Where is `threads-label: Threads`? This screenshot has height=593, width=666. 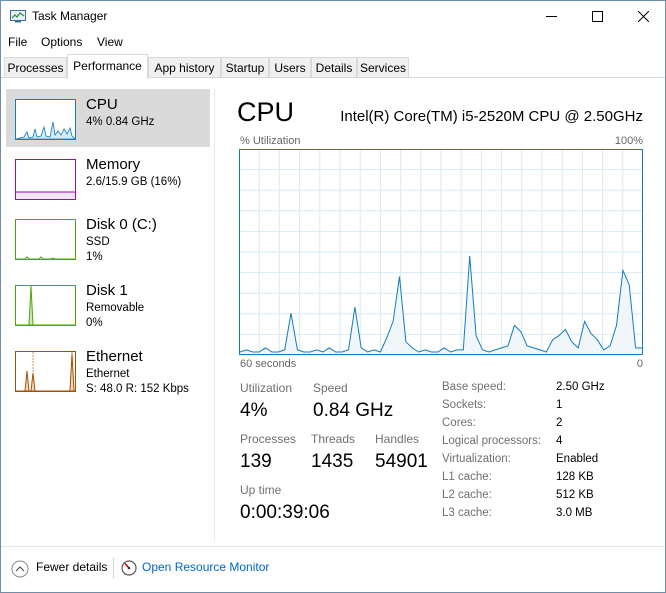 threads-label: Threads is located at coordinates (333, 439).